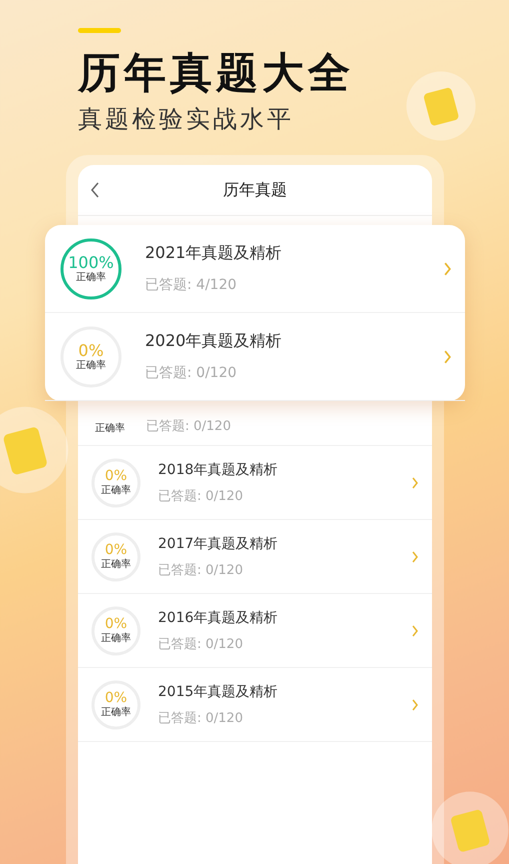 Image resolution: width=509 pixels, height=864 pixels. What do you see at coordinates (99, 30) in the screenshot?
I see `accent-bar` at bounding box center [99, 30].